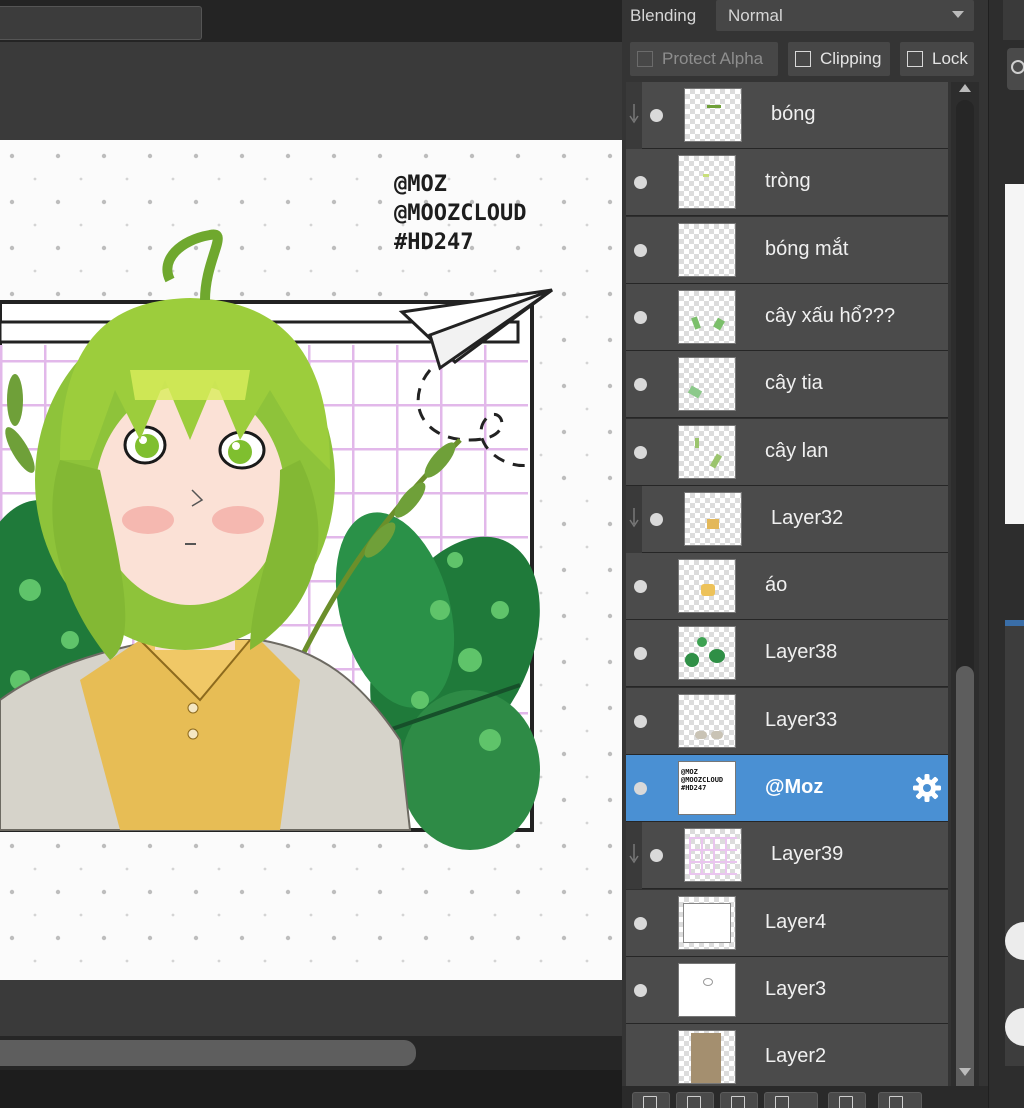 Image resolution: width=1024 pixels, height=1108 pixels. Describe the element at coordinates (1014, 846) in the screenshot. I see `right-panel-body` at that location.